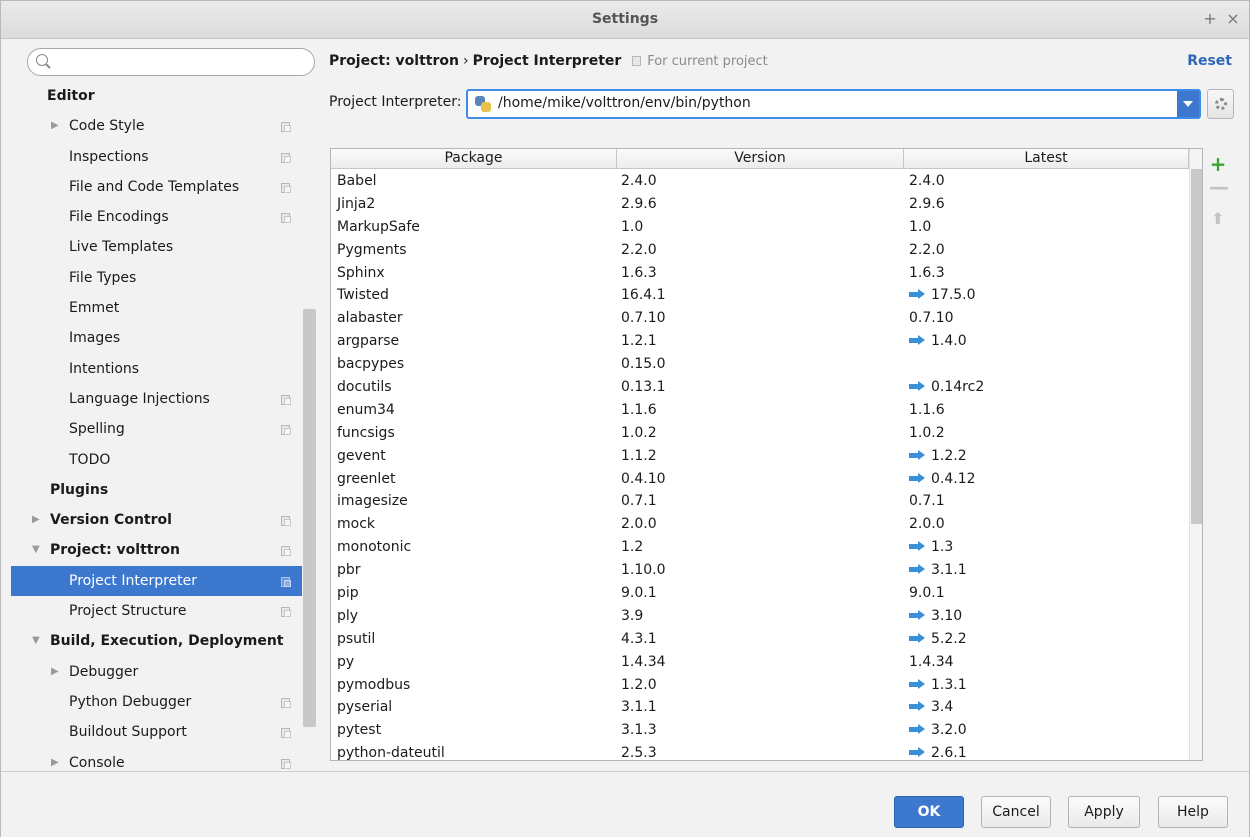 The width and height of the screenshot is (1250, 837). Describe the element at coordinates (639, 249) in the screenshot. I see `package-version: 2.2.0` at that location.